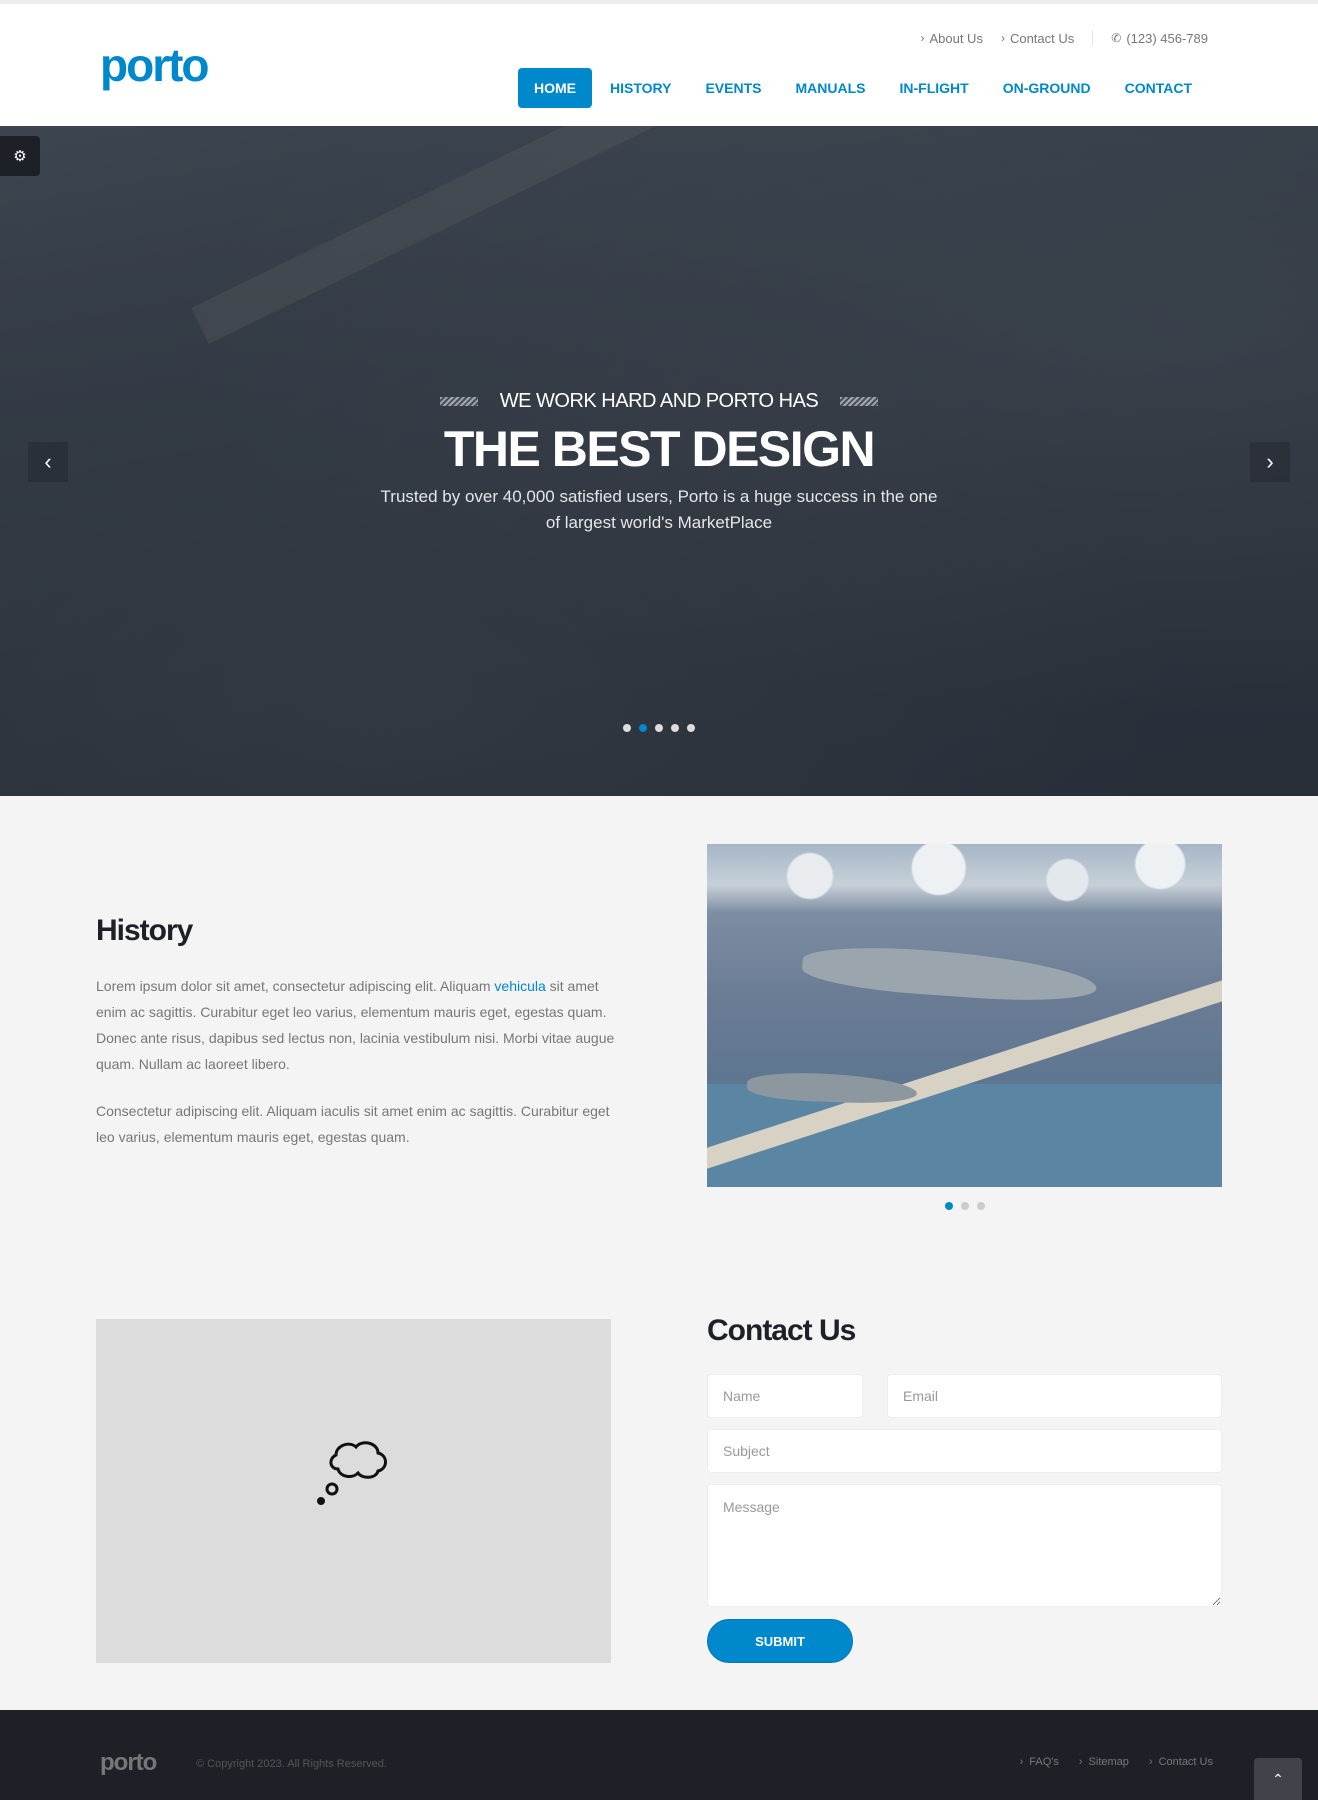  I want to click on footer-link-sitemap: › Sitemap, so click(1104, 1762).